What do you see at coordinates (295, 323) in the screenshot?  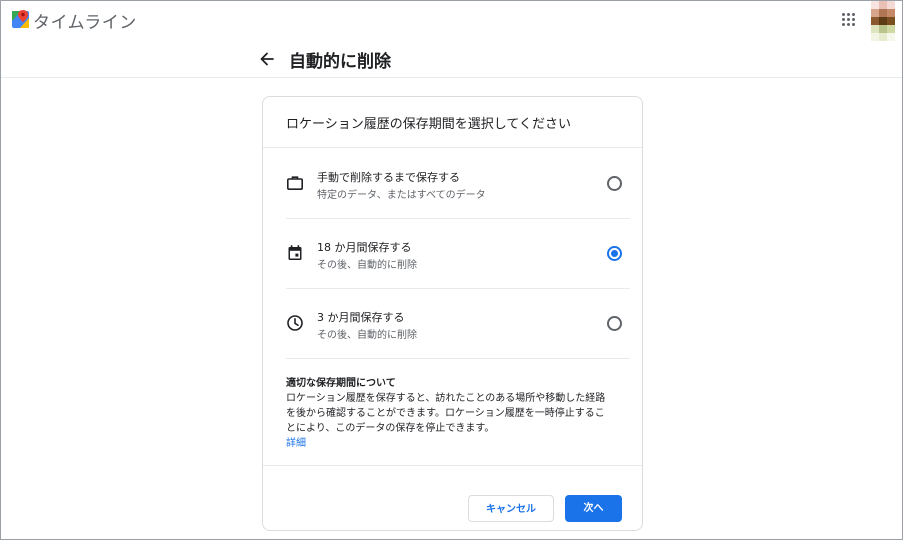 I see `clock-icon` at bounding box center [295, 323].